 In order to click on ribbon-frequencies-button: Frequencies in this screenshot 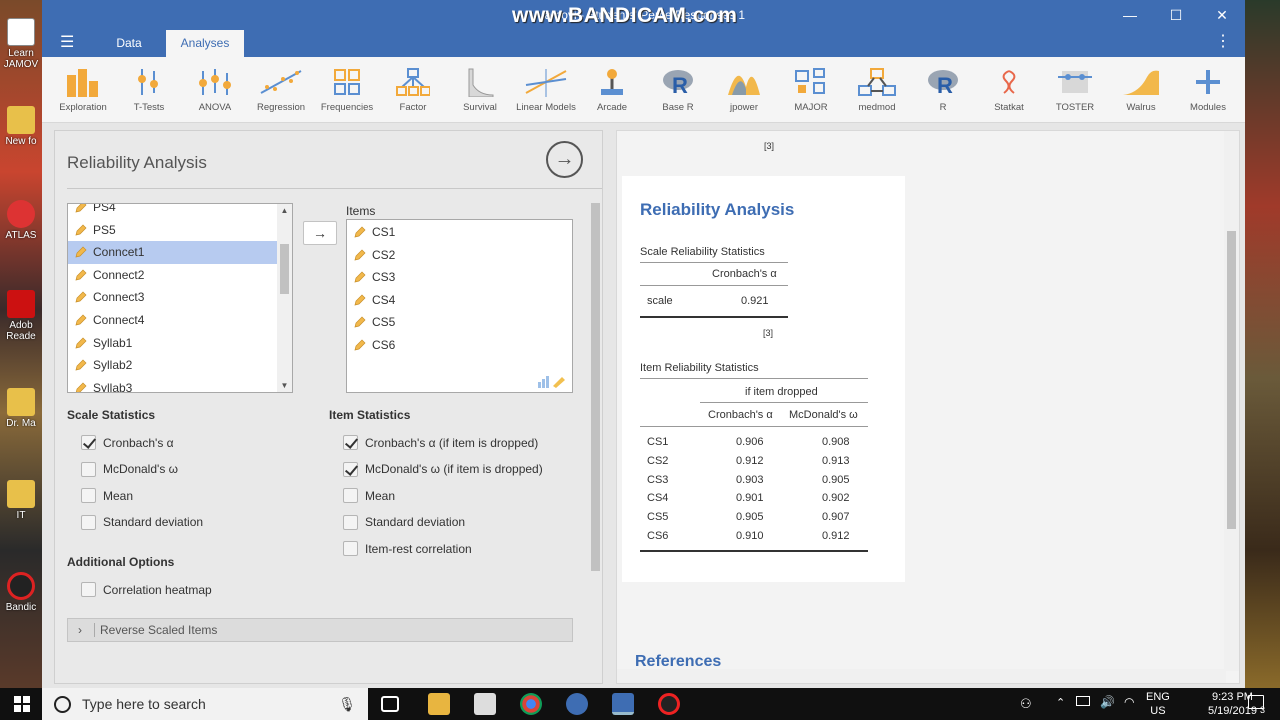, I will do `click(347, 89)`.